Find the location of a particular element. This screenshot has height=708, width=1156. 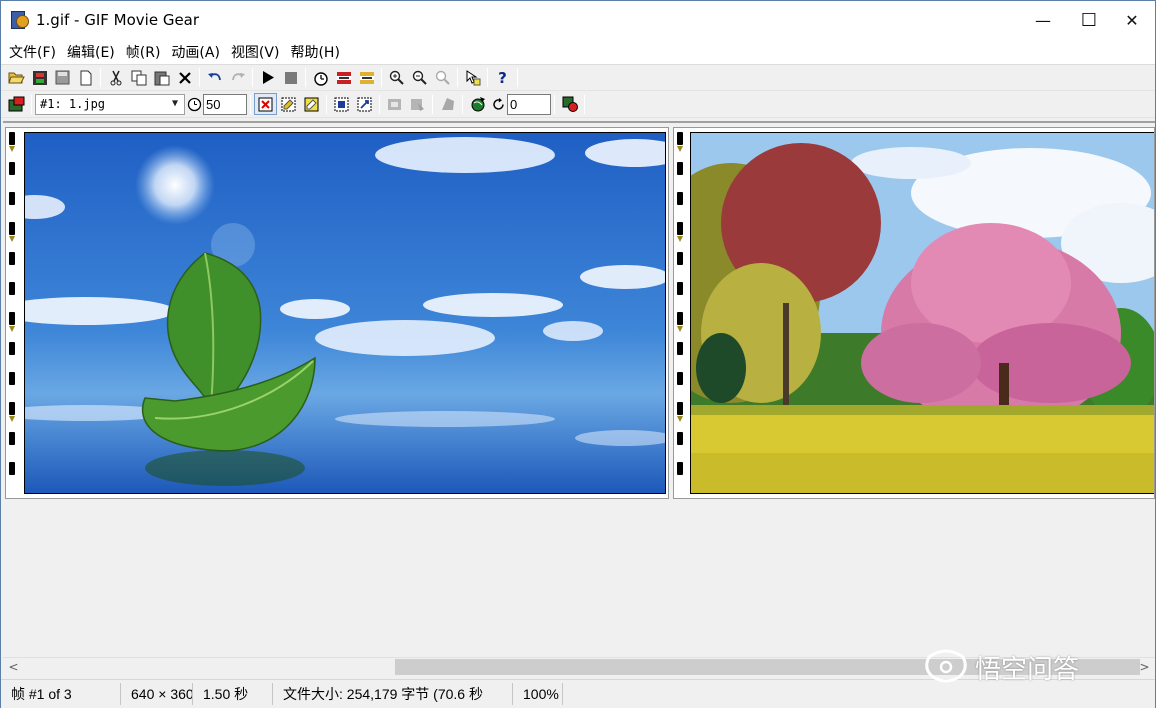

status-dimensions: 640 × 360 is located at coordinates (157, 694).